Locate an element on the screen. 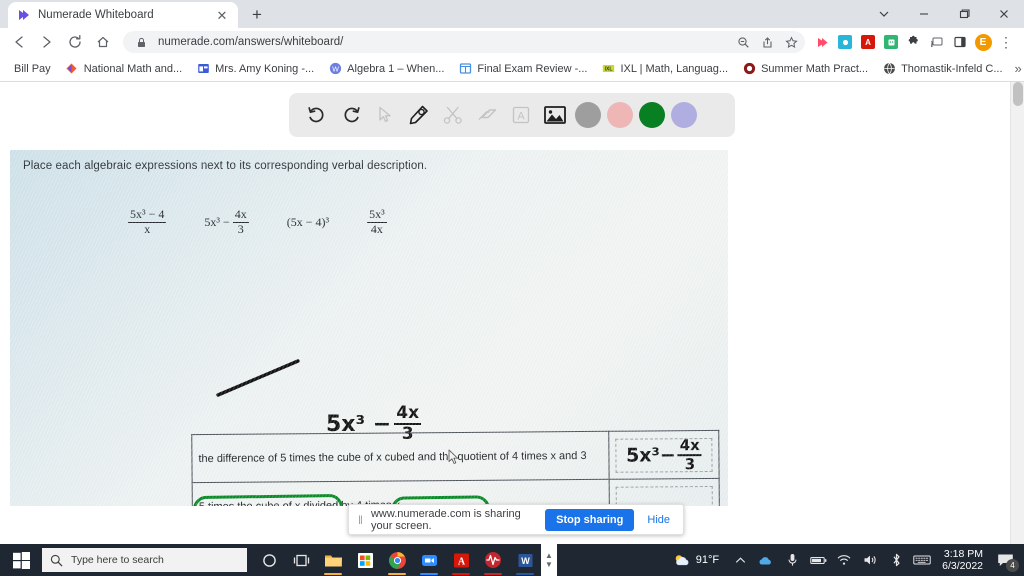 The height and width of the screenshot is (576, 1024). scissors-tool is located at coordinates (453, 115).